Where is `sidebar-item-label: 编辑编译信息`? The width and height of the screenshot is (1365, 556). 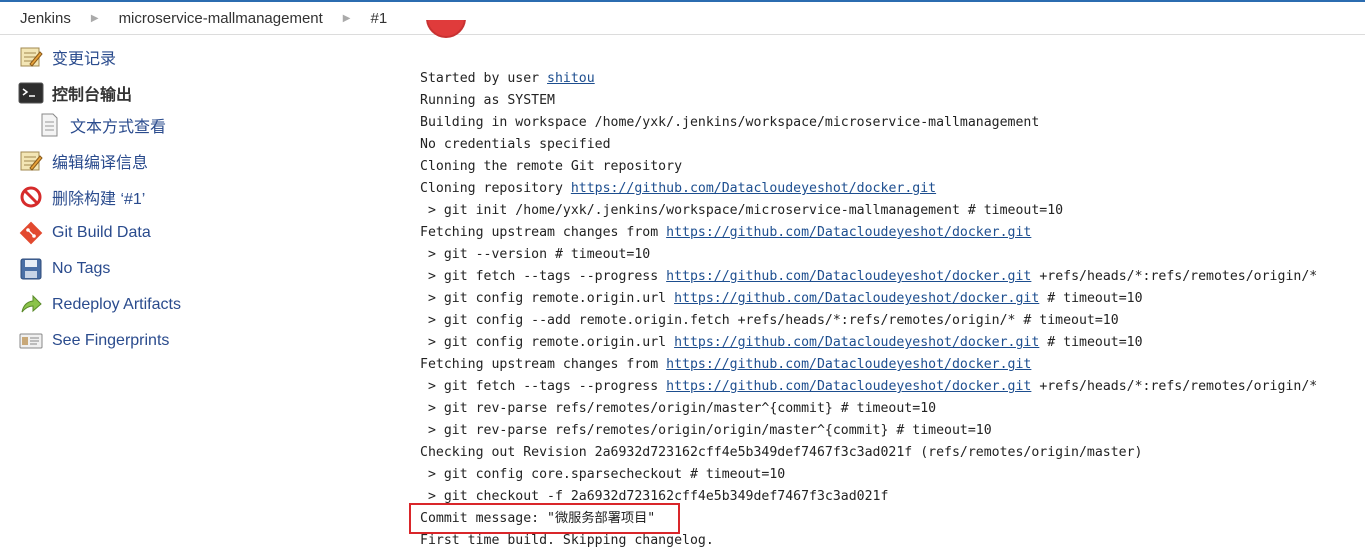 sidebar-item-label: 编辑编译信息 is located at coordinates (100, 163).